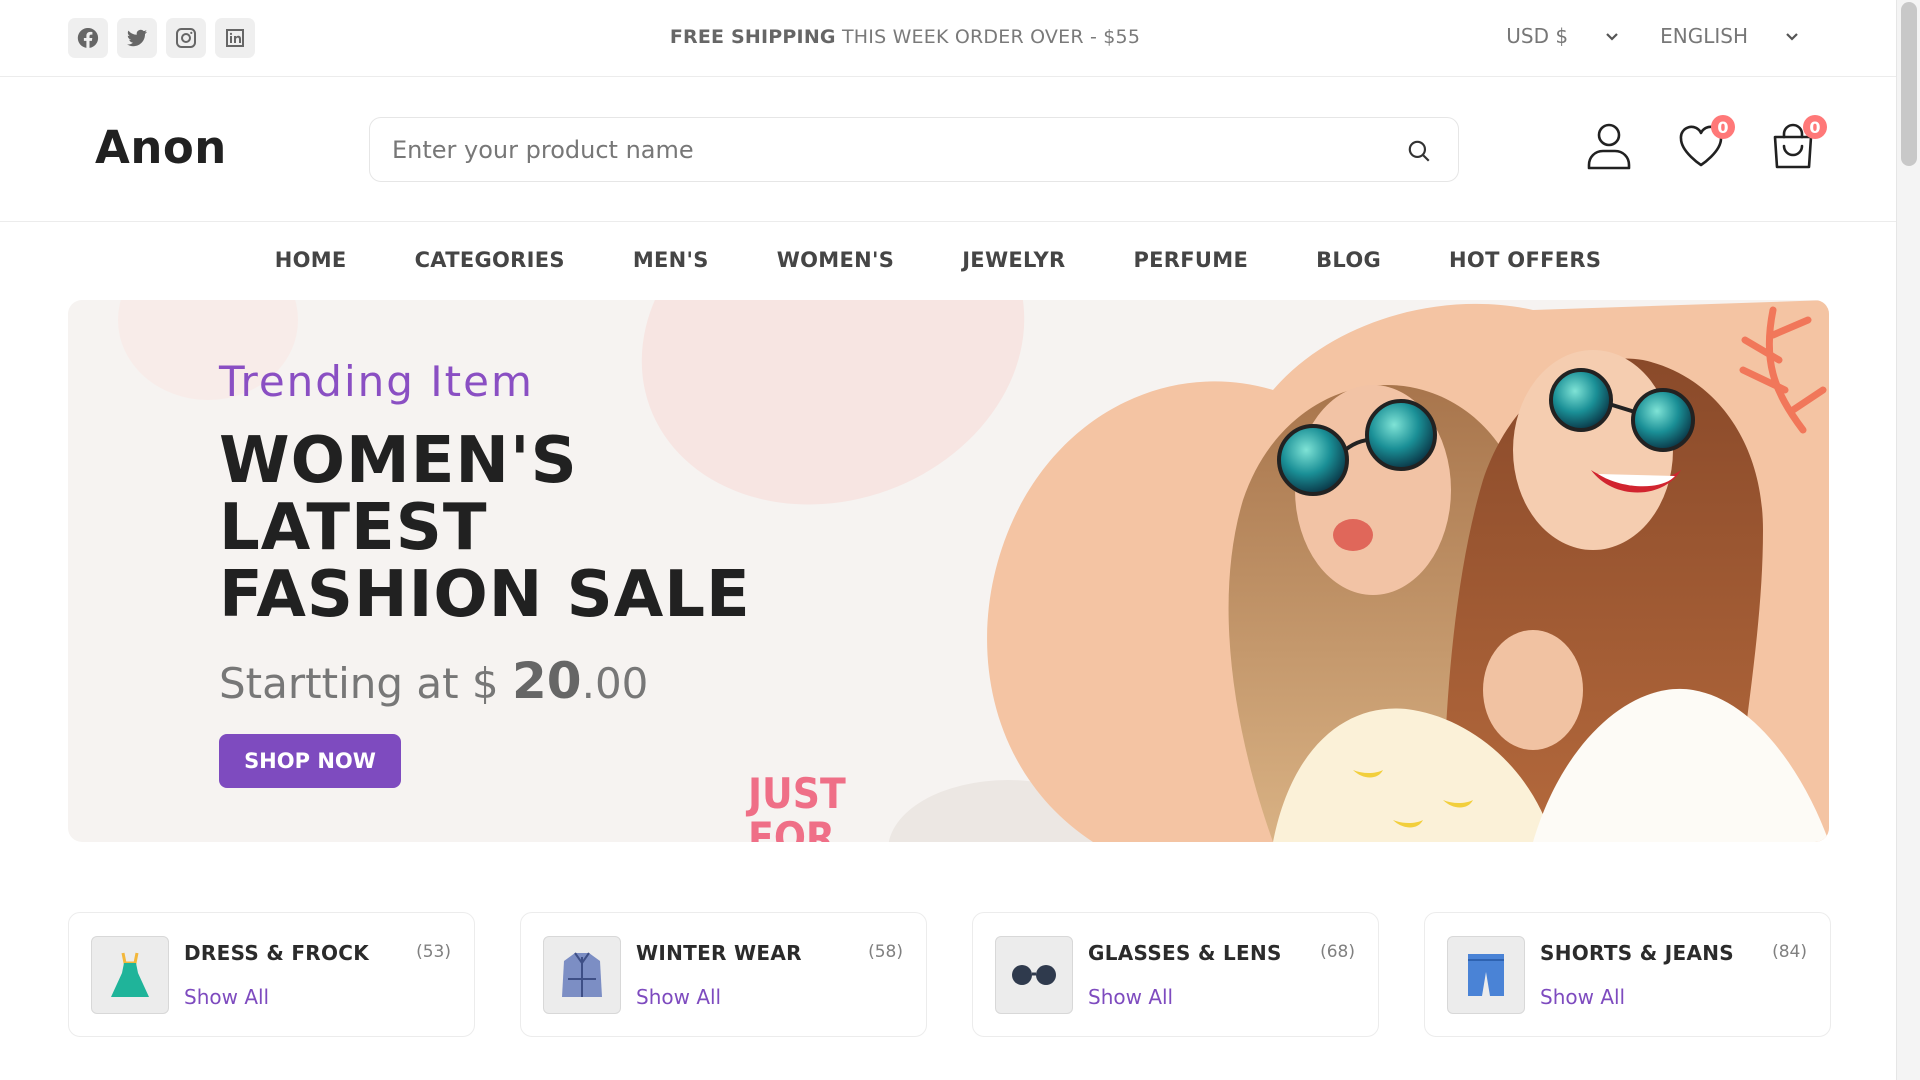  I want to click on announce-text: THIS WEEK ORDER OVER - $55, so click(991, 37).